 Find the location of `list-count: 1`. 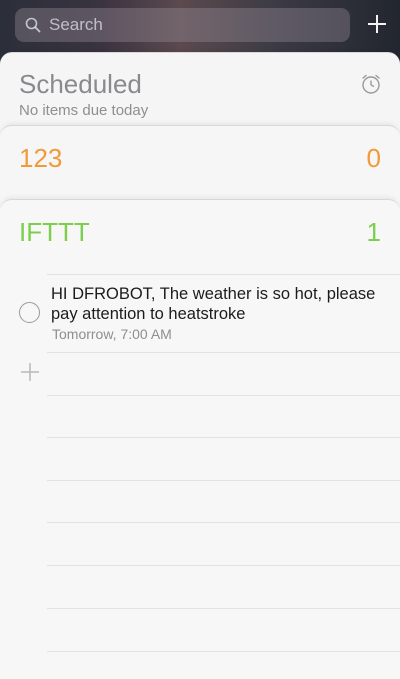

list-count: 1 is located at coordinates (373, 232).